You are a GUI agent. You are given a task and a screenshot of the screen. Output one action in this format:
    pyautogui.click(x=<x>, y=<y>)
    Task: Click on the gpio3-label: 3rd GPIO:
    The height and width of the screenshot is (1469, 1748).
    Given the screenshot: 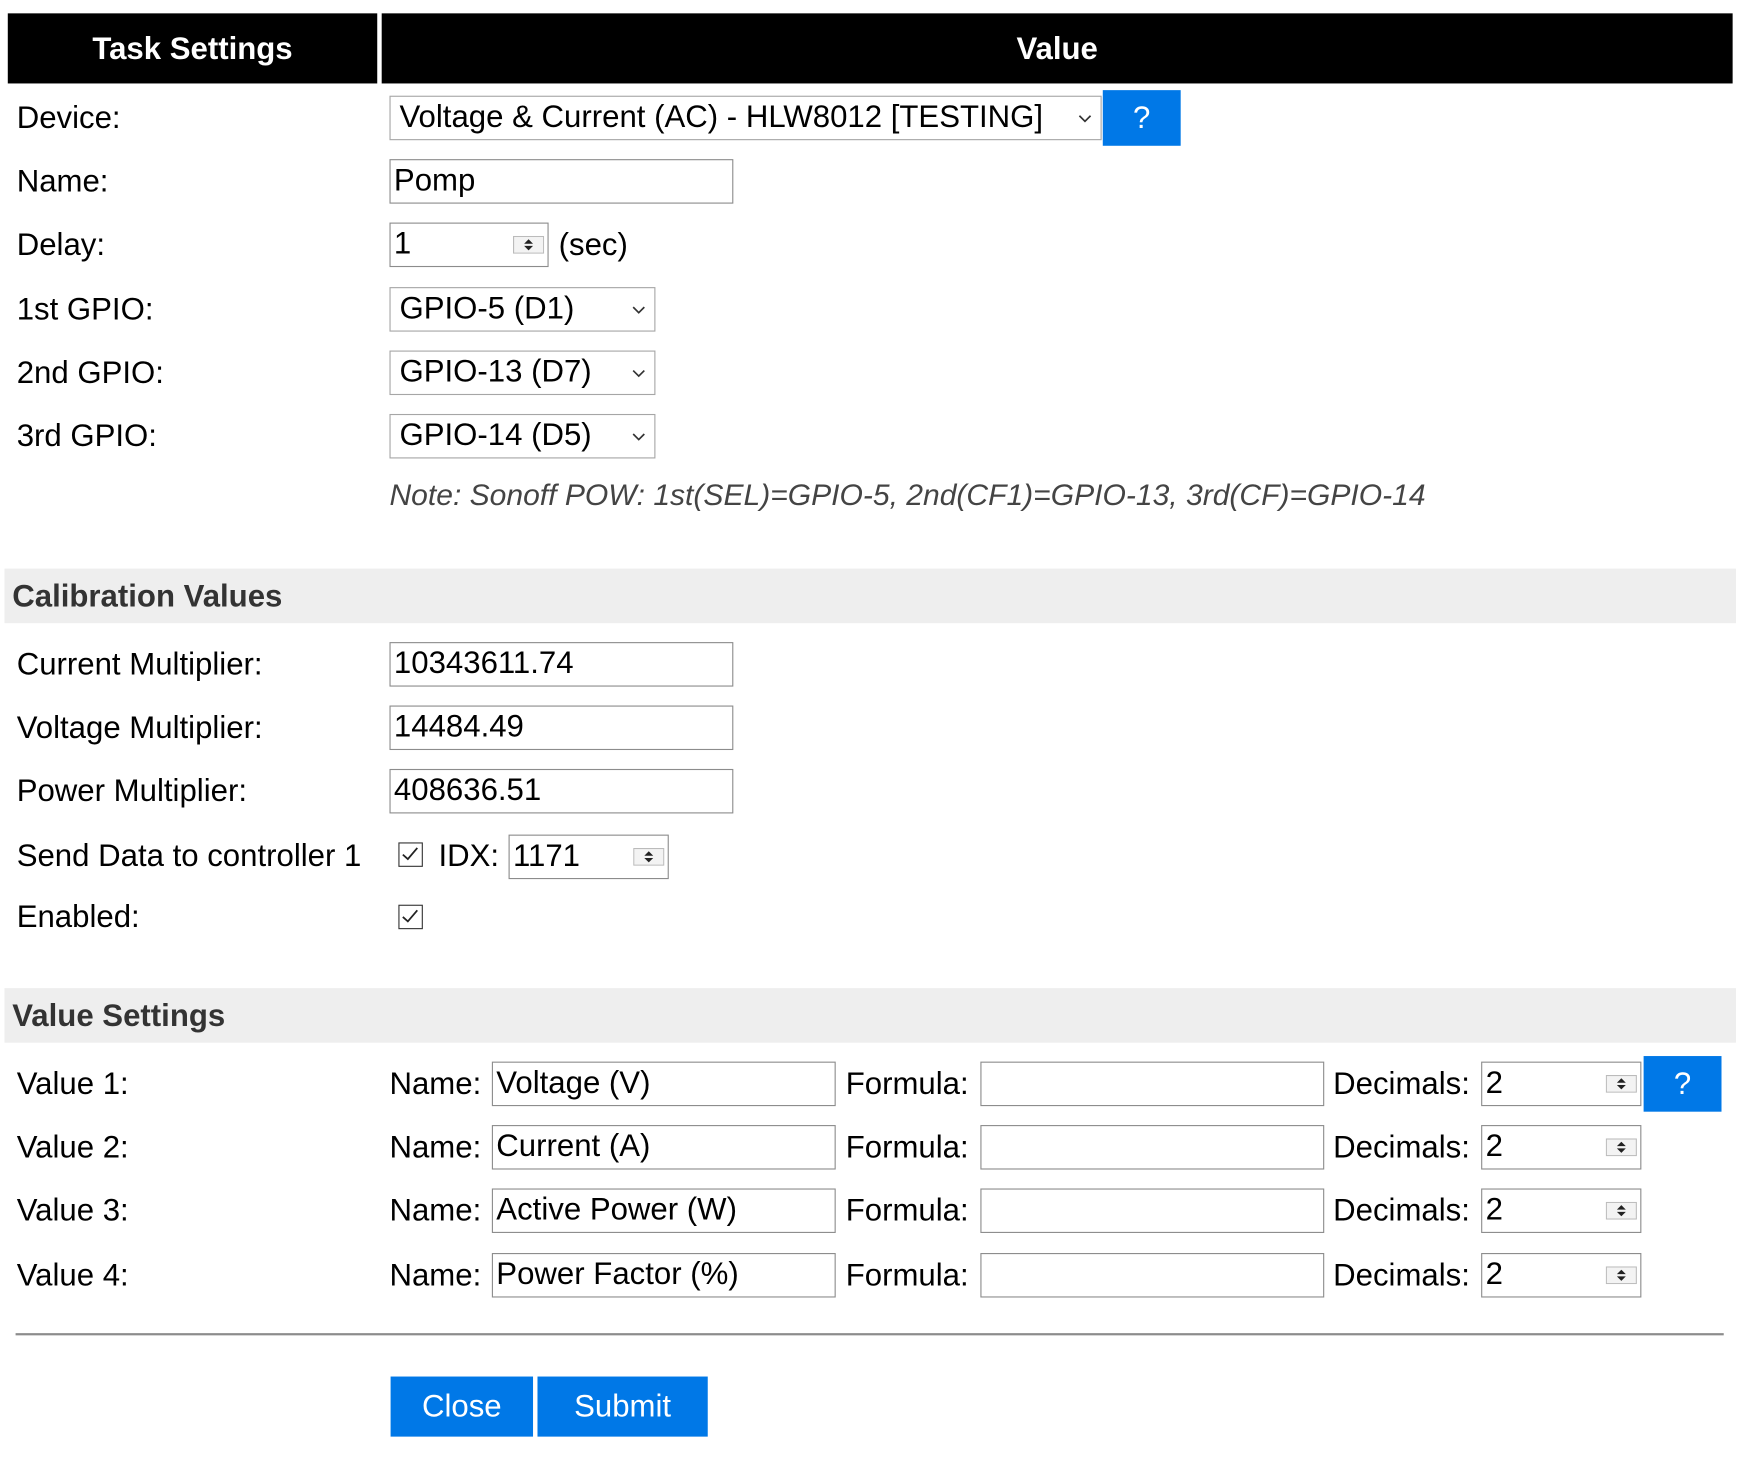 What is the action you would take?
    pyautogui.click(x=86, y=435)
    